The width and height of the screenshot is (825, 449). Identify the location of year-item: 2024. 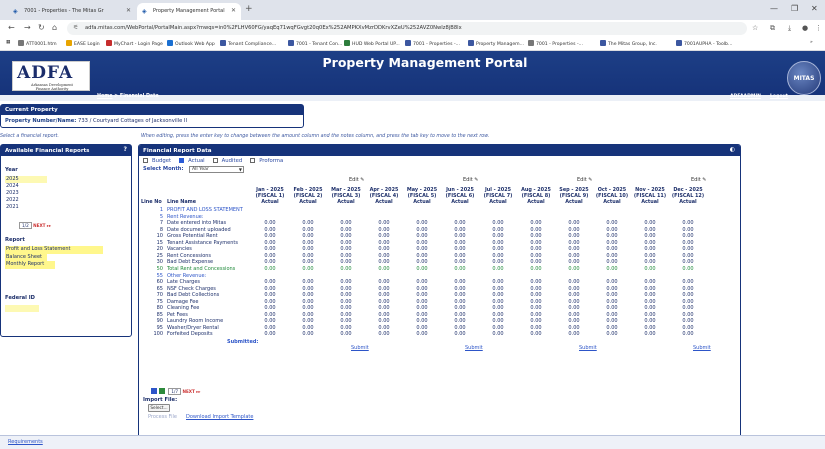
(26, 186).